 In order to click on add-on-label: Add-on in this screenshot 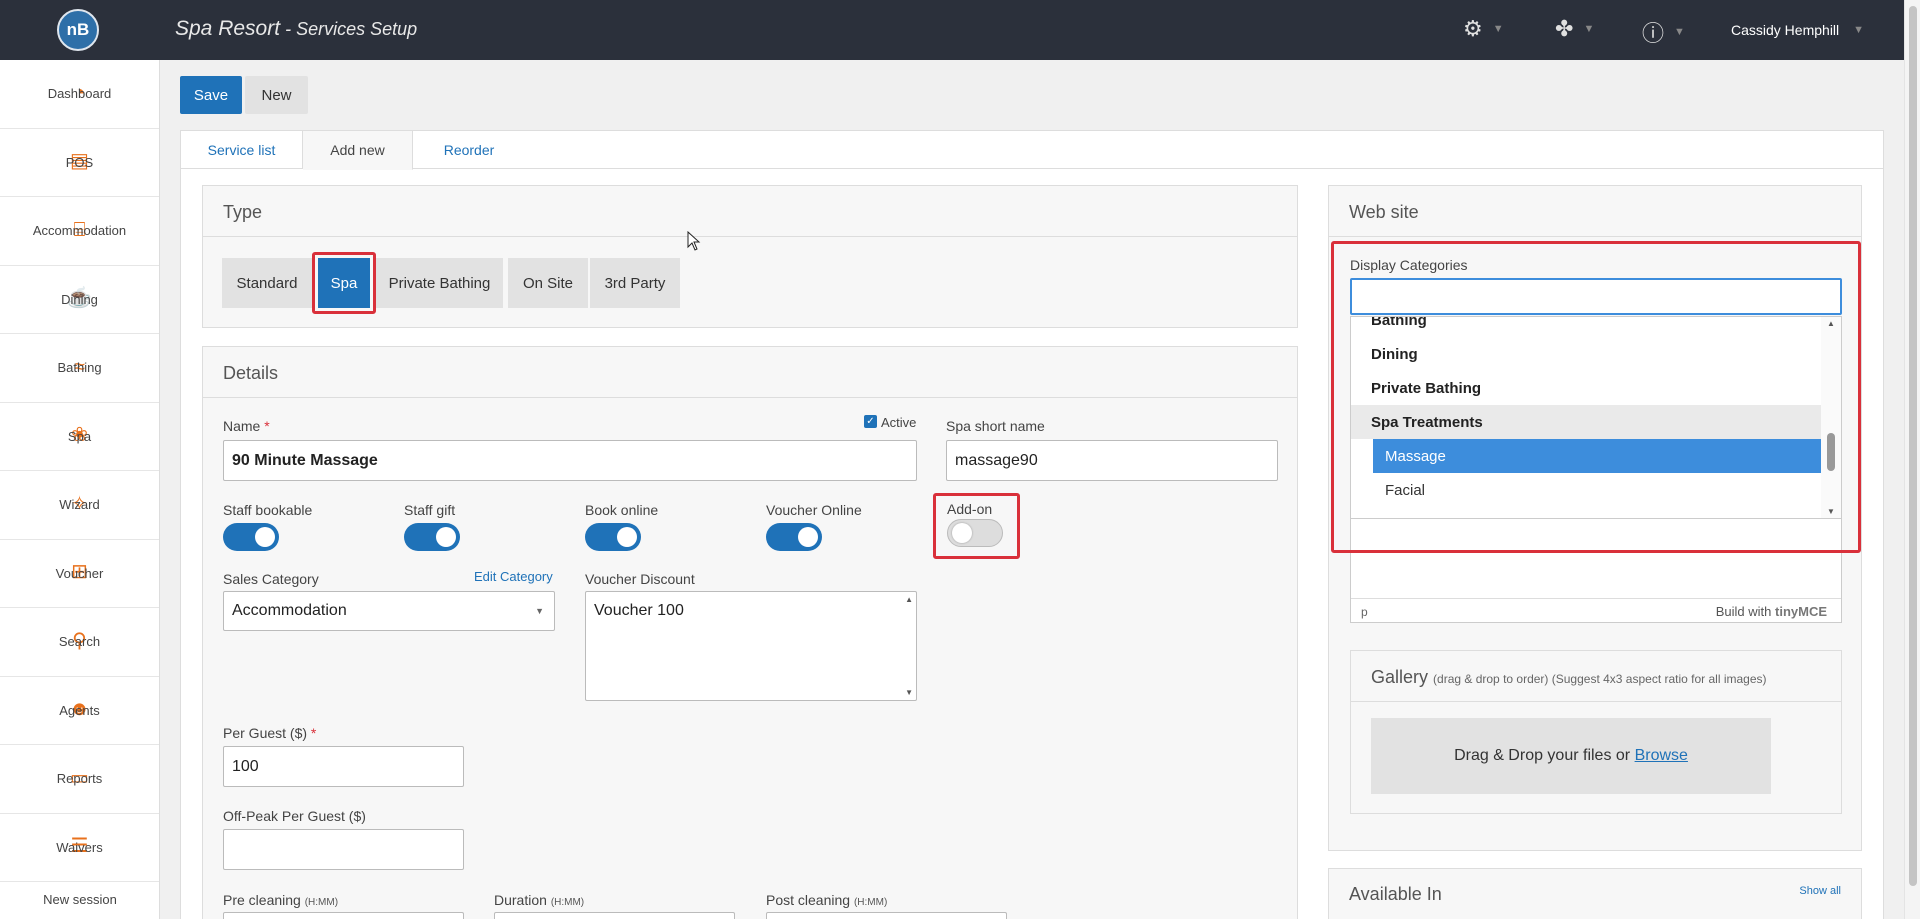, I will do `click(970, 509)`.